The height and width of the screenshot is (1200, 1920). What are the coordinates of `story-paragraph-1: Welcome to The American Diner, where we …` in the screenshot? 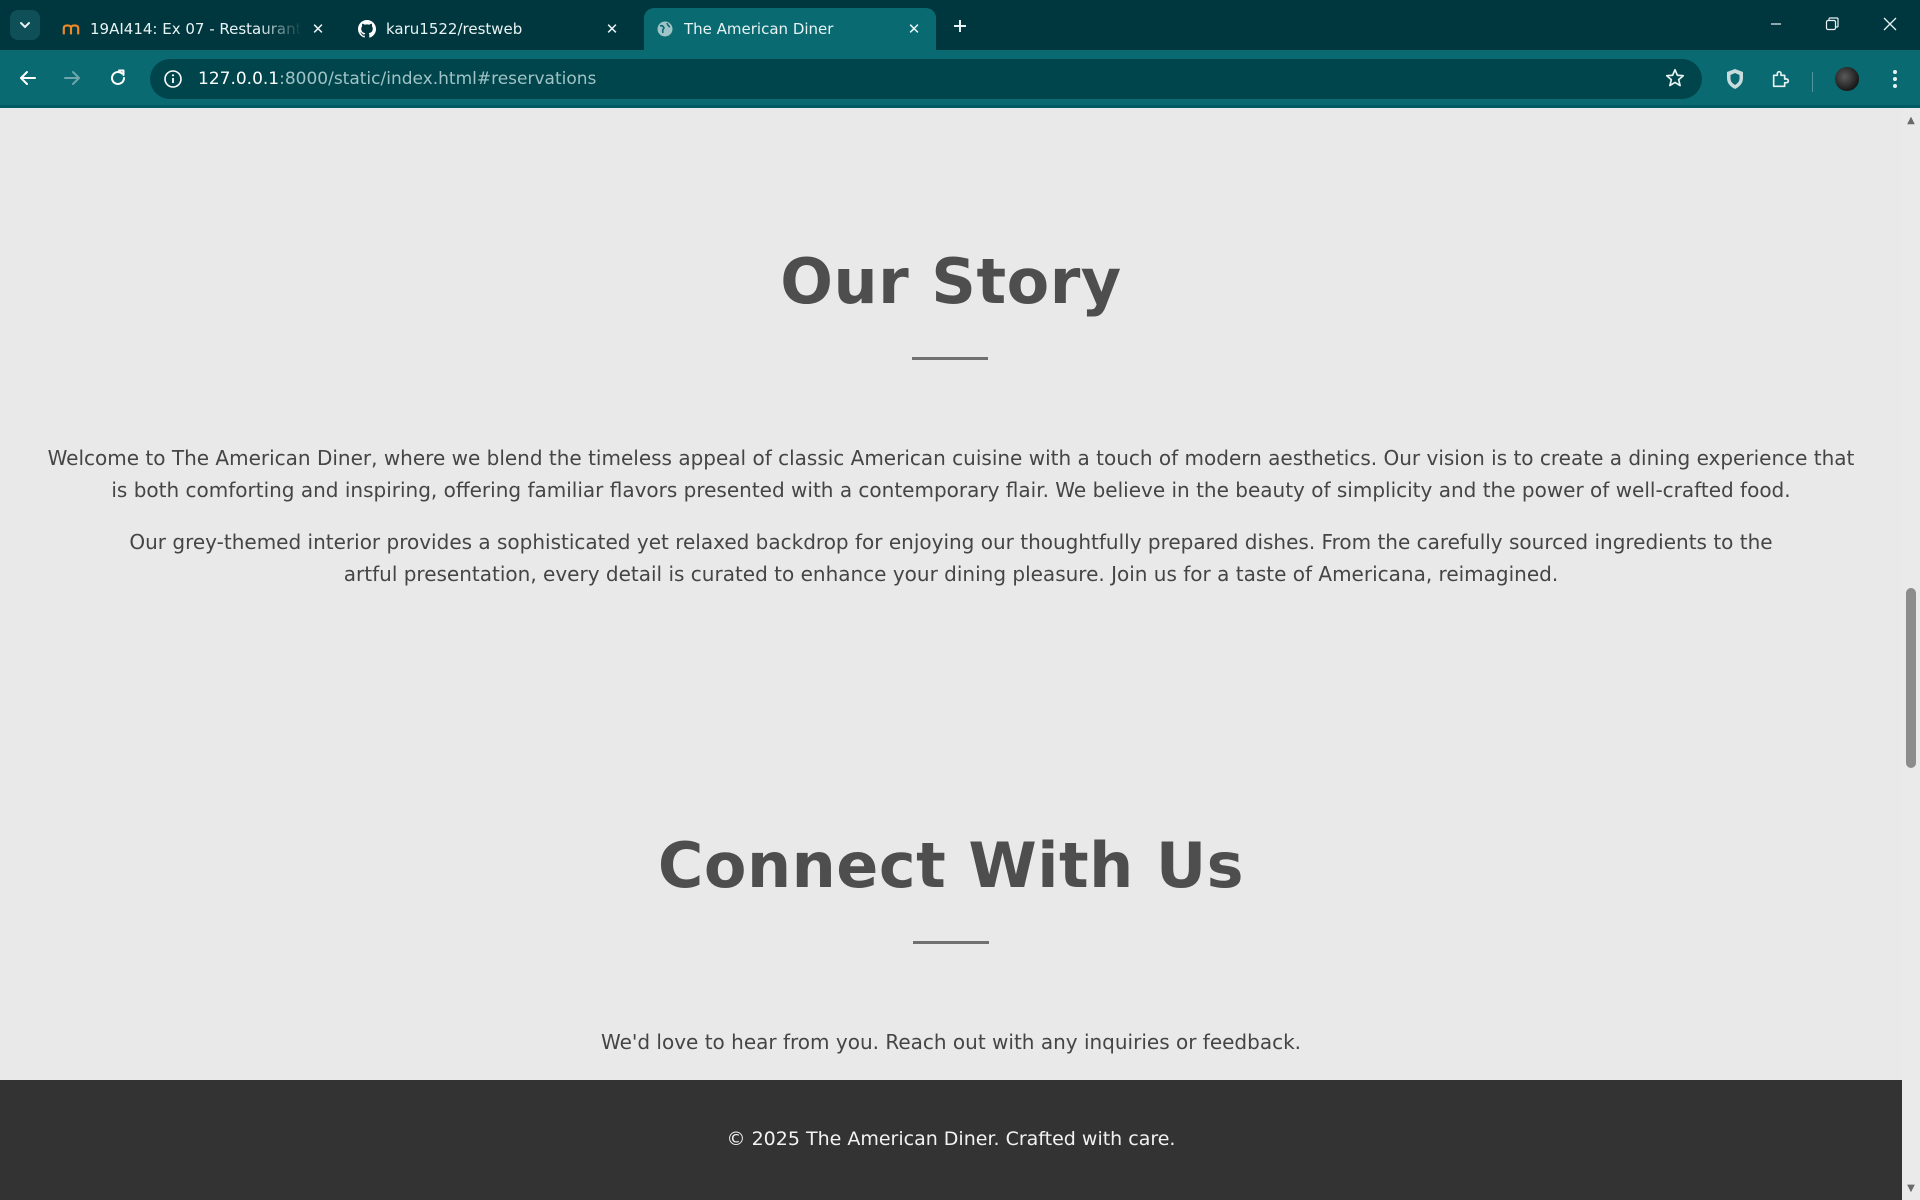 It's located at (951, 474).